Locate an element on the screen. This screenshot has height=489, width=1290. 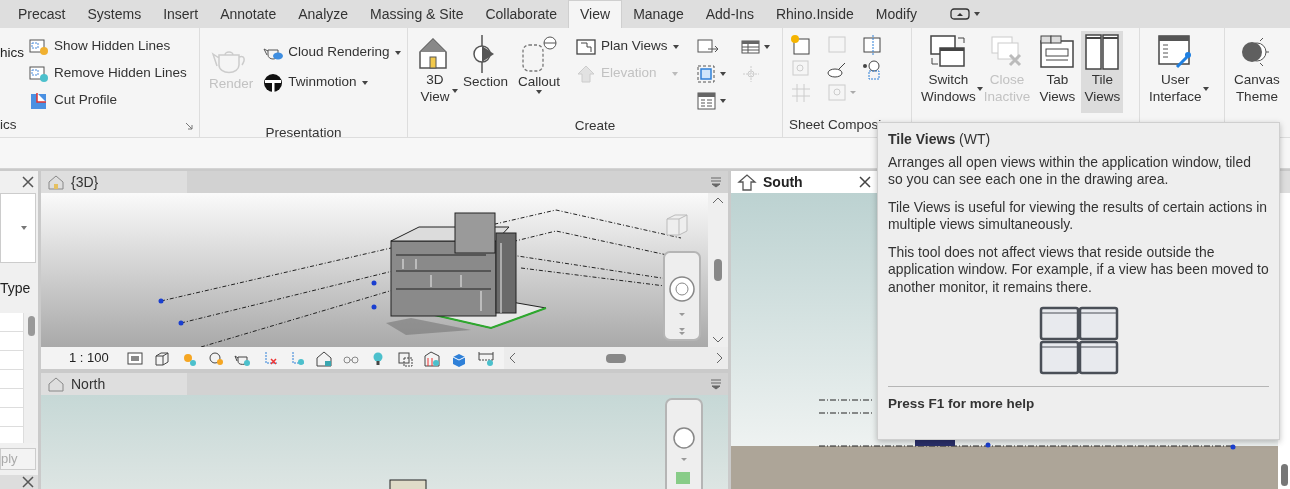
canvas-theme-button: Canvas Theme is located at coordinates (1257, 72).